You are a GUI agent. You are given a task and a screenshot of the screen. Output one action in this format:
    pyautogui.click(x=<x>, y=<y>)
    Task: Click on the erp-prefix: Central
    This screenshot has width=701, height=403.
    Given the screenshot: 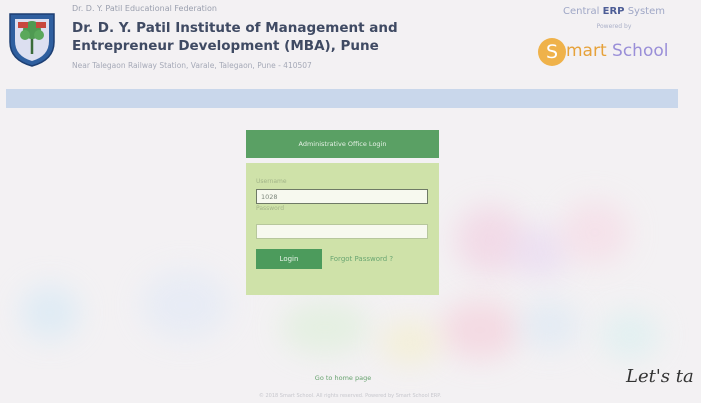 What is the action you would take?
    pyautogui.click(x=581, y=11)
    